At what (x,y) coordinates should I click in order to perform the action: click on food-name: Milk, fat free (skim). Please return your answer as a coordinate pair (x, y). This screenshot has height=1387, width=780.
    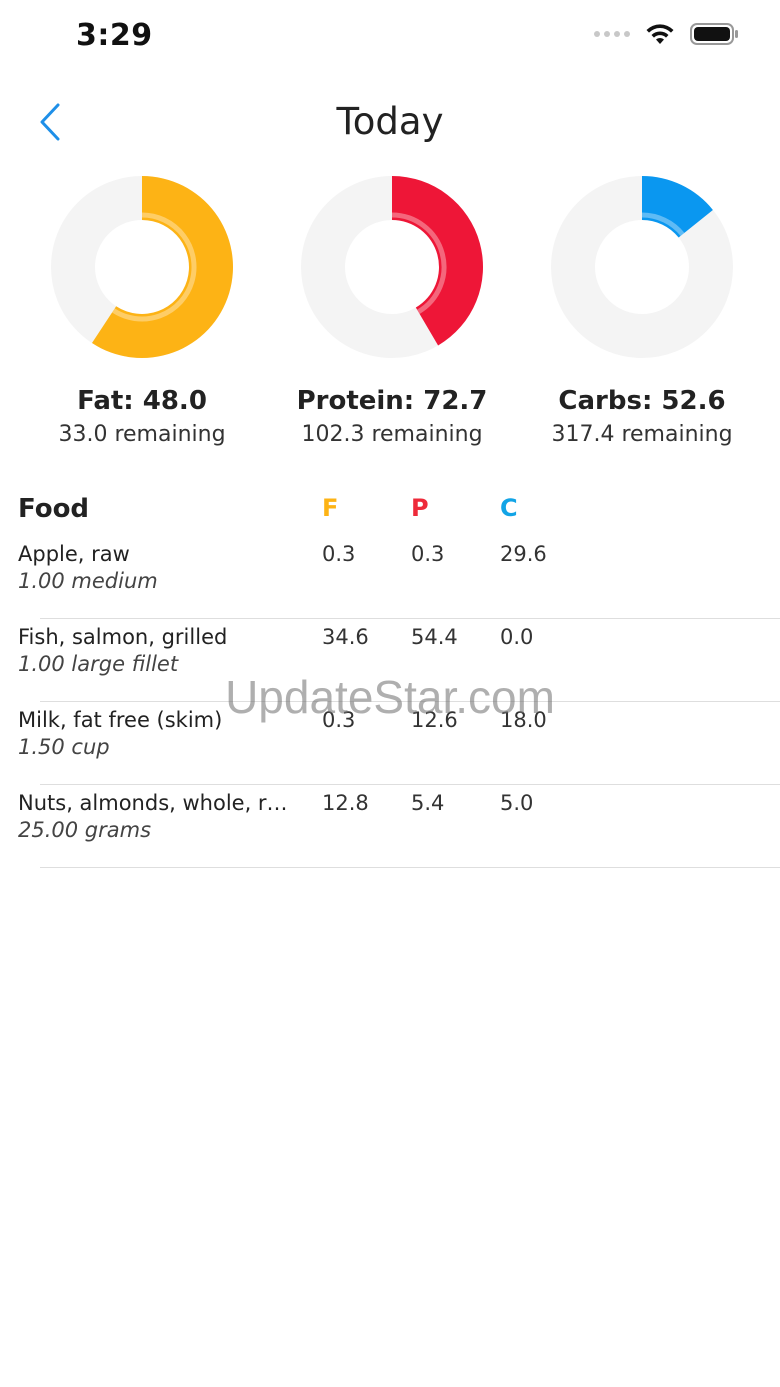
    Looking at the image, I should click on (120, 720).